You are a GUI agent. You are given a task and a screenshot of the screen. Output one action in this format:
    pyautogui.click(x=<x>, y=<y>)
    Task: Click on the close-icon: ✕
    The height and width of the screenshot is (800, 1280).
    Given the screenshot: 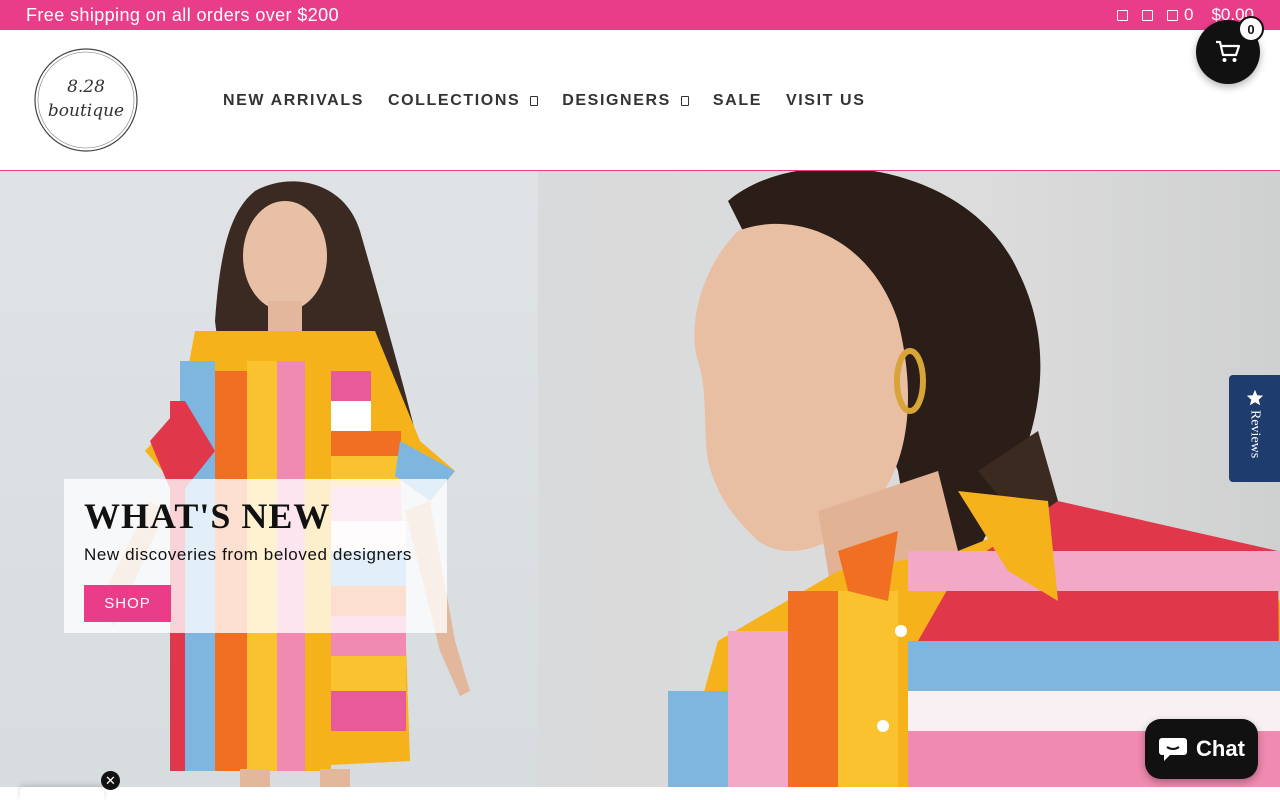 What is the action you would take?
    pyautogui.click(x=110, y=780)
    